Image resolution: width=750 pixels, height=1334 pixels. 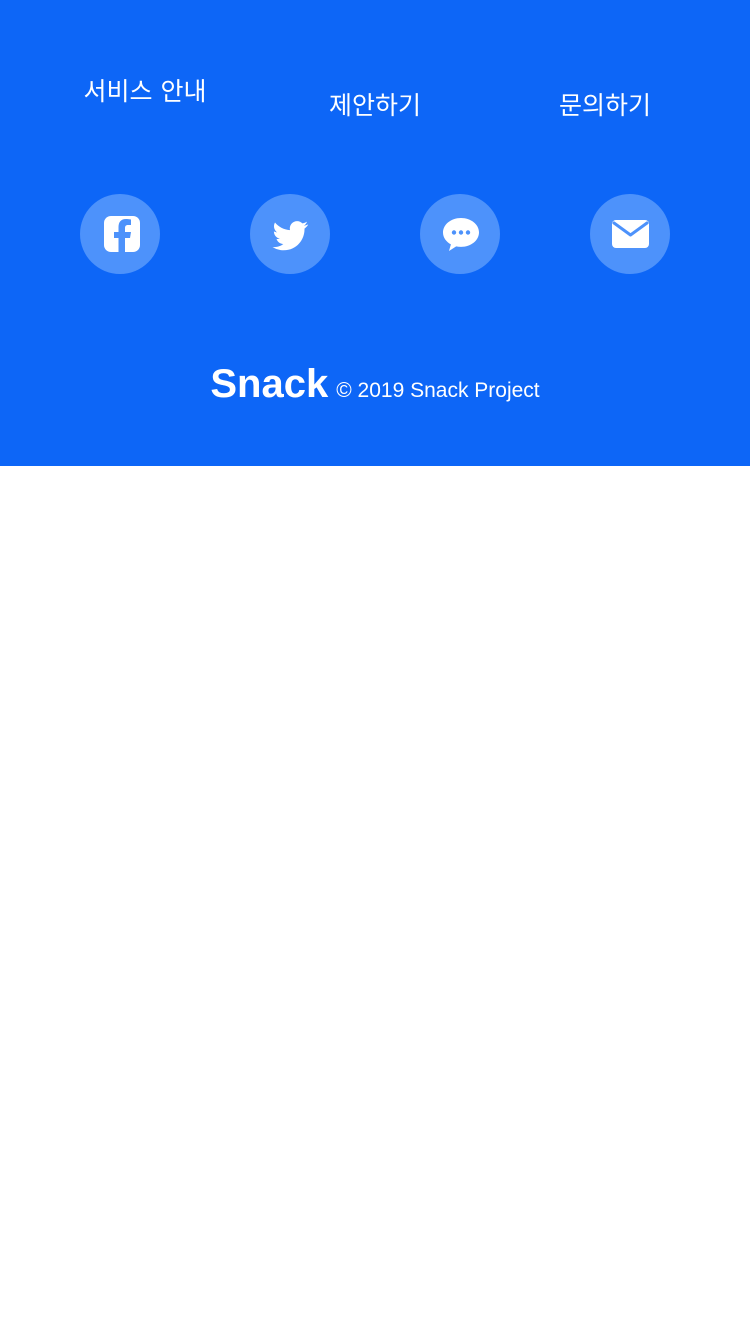 I want to click on mail-icon, so click(x=630, y=234).